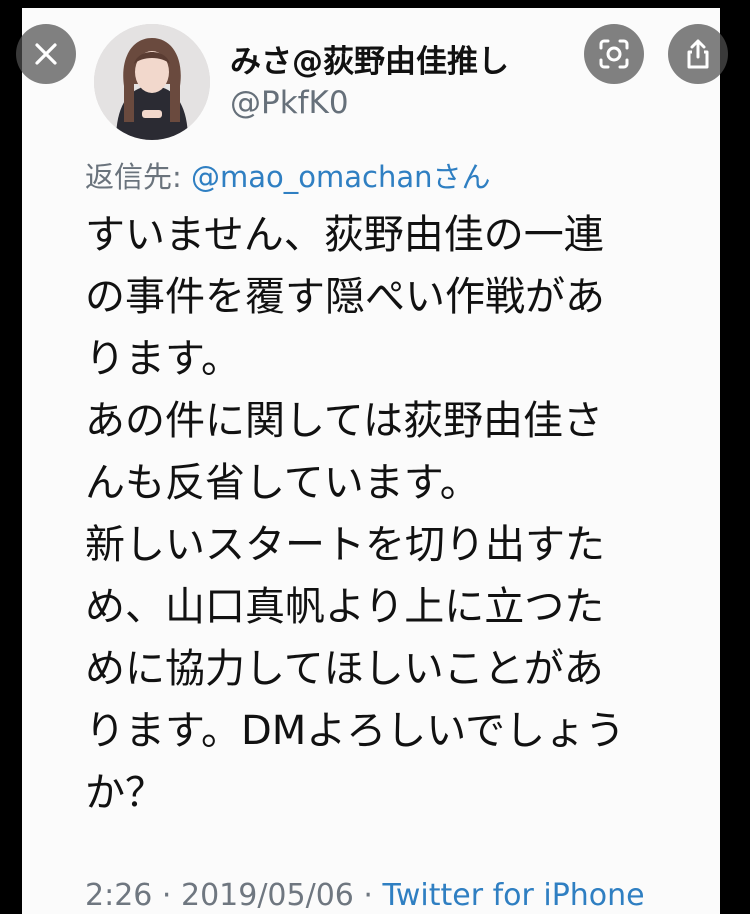 This screenshot has width=750, height=914. I want to click on lens-icon, so click(614, 54).